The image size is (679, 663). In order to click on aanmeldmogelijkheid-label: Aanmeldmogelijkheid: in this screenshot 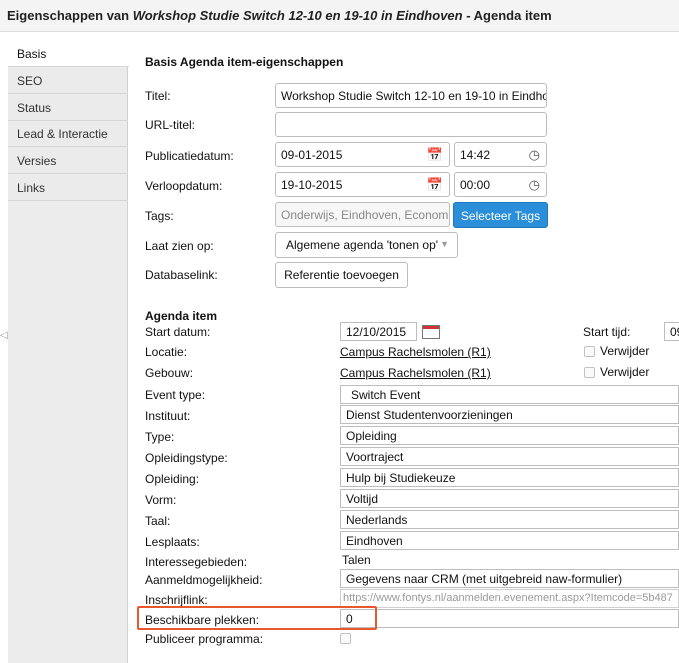, I will do `click(204, 580)`.